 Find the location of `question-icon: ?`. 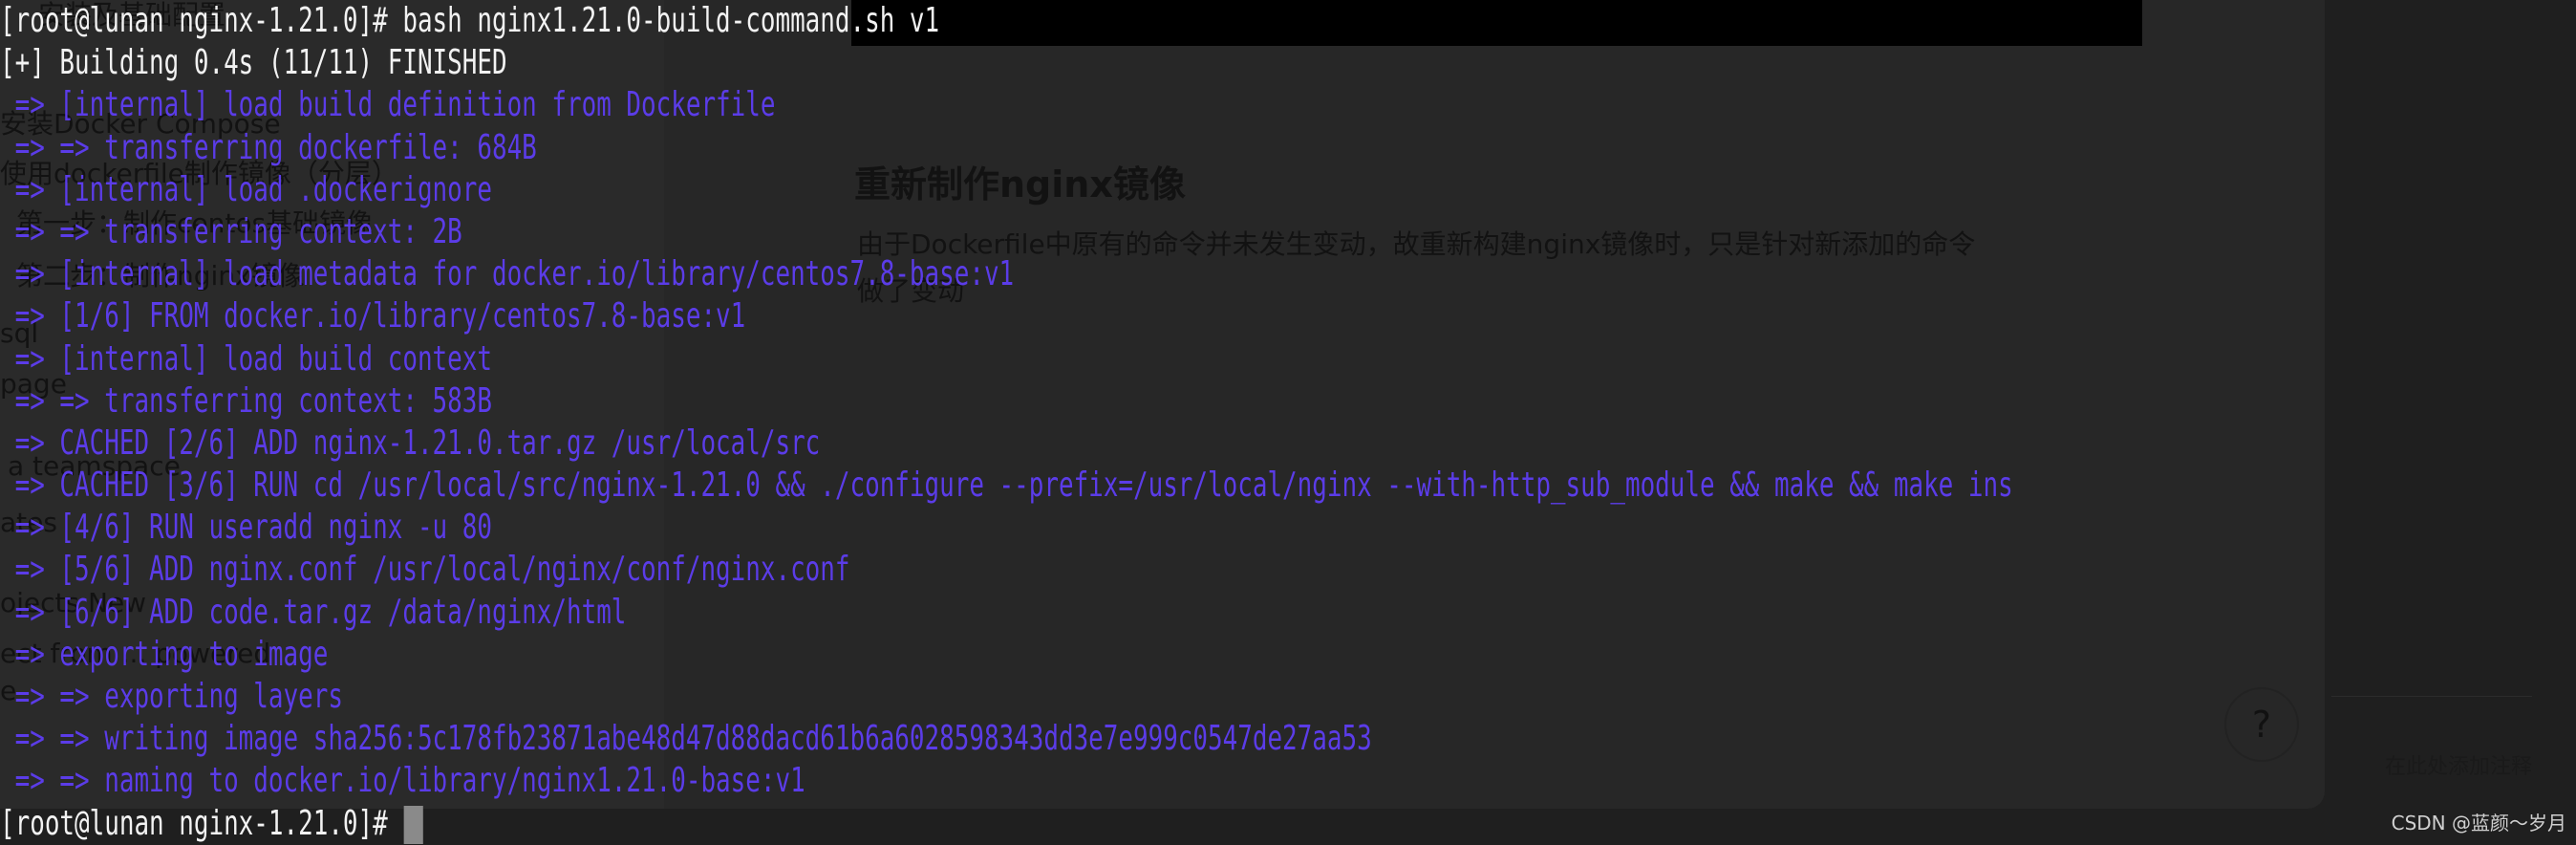

question-icon: ? is located at coordinates (2261, 725).